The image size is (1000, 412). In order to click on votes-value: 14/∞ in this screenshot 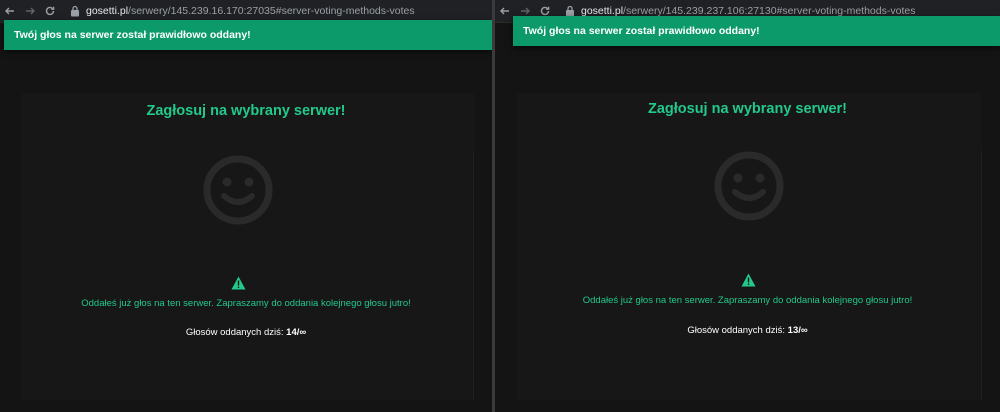, I will do `click(296, 332)`.